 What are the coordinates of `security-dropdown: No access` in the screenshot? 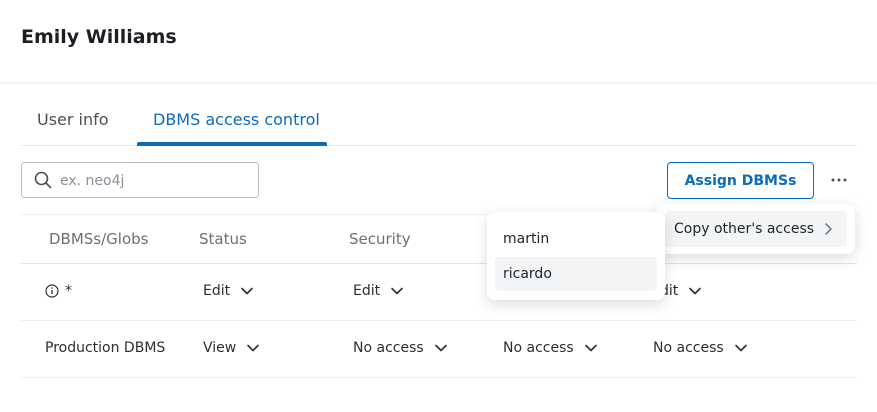 It's located at (400, 348).